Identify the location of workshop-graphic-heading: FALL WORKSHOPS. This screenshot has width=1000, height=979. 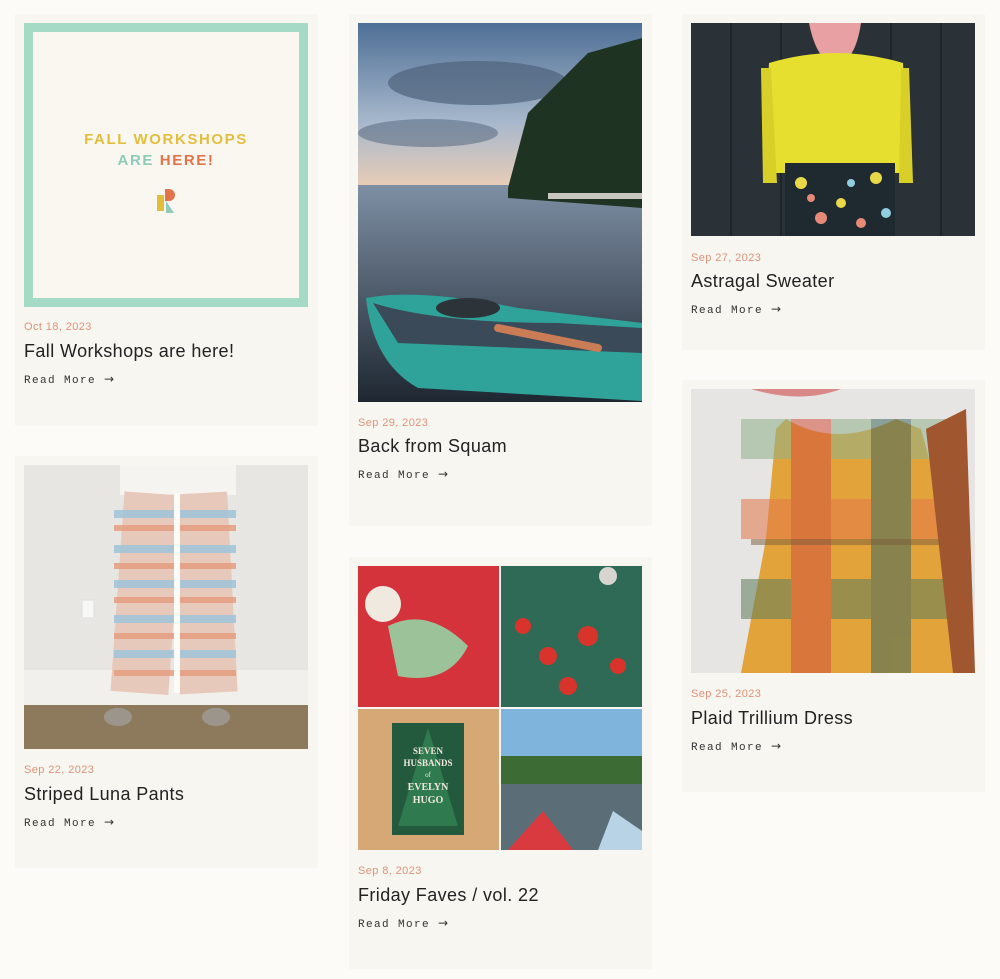
(166, 139).